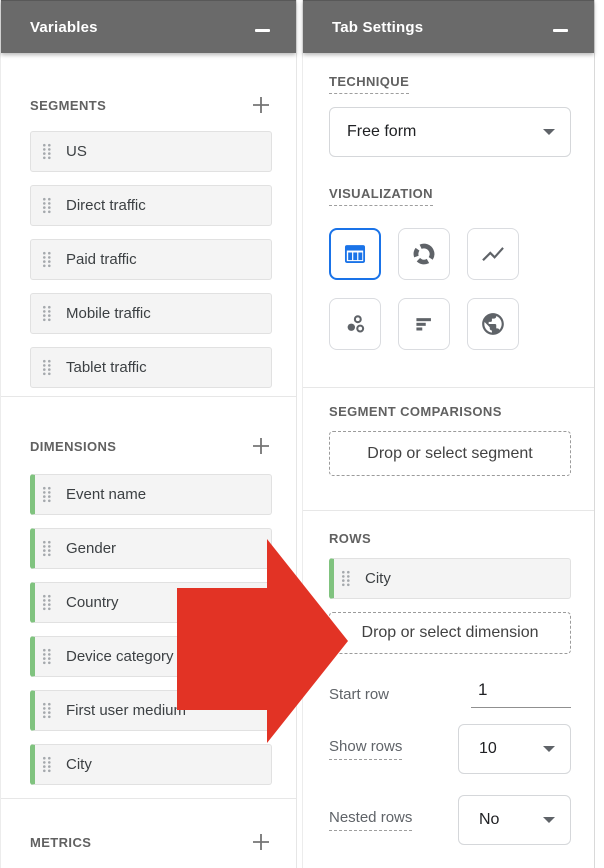 This screenshot has width=604, height=868. What do you see at coordinates (450, 749) in the screenshot?
I see `show-rows-field: Show rows 10` at bounding box center [450, 749].